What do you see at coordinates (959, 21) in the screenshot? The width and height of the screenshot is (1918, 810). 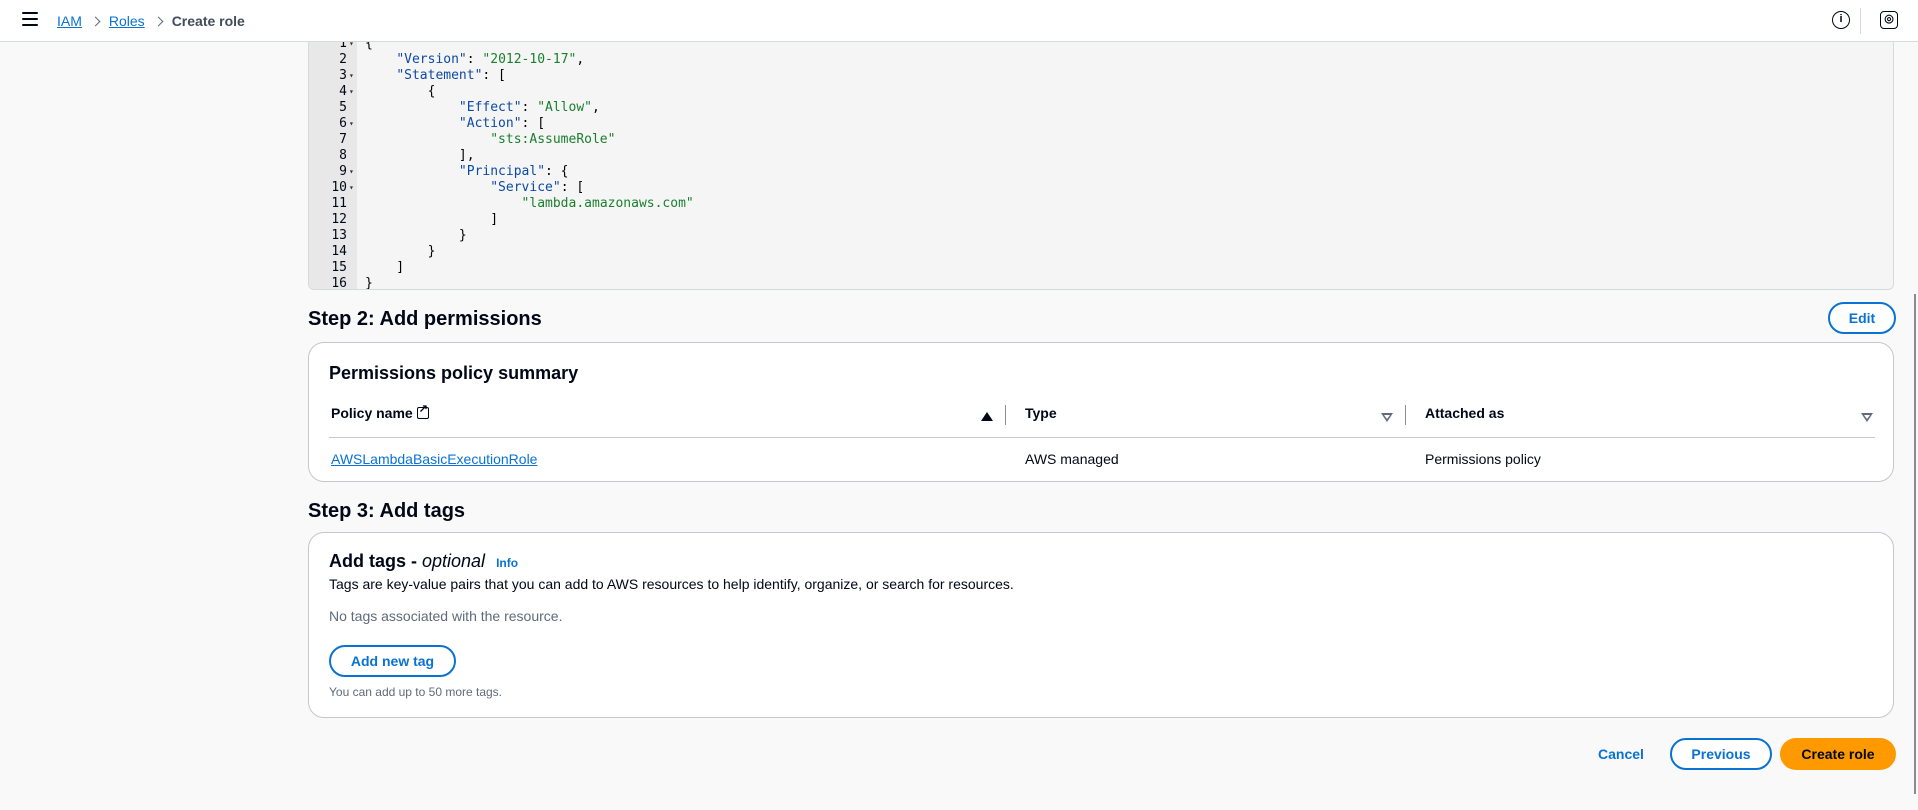 I see `top-navigation-bar: IAM Roles Create role i ◎` at bounding box center [959, 21].